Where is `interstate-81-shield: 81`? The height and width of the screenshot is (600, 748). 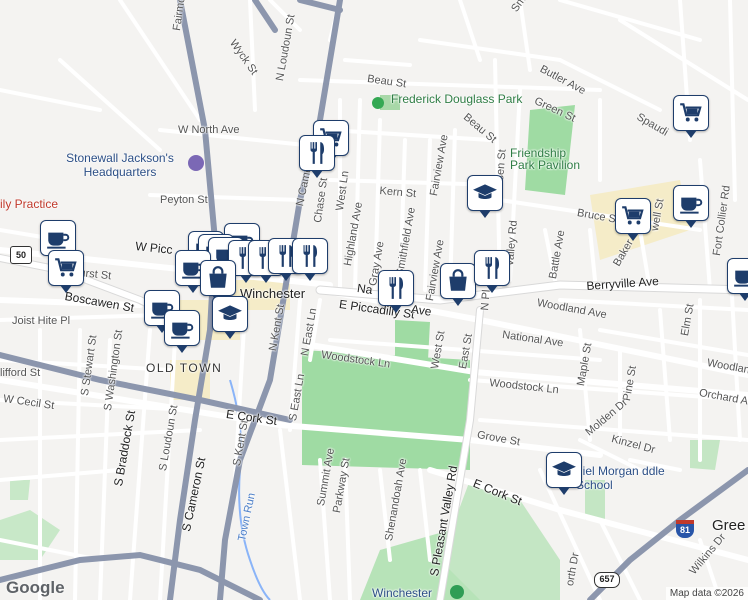 interstate-81-shield: 81 is located at coordinates (685, 529).